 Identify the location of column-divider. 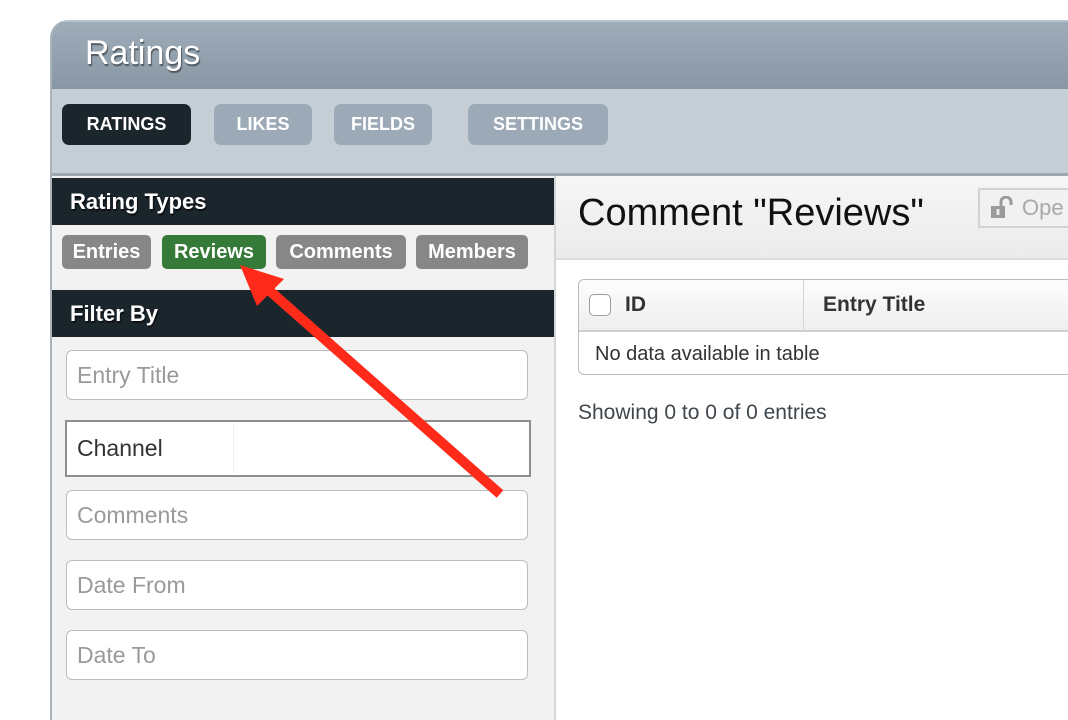
(803, 305).